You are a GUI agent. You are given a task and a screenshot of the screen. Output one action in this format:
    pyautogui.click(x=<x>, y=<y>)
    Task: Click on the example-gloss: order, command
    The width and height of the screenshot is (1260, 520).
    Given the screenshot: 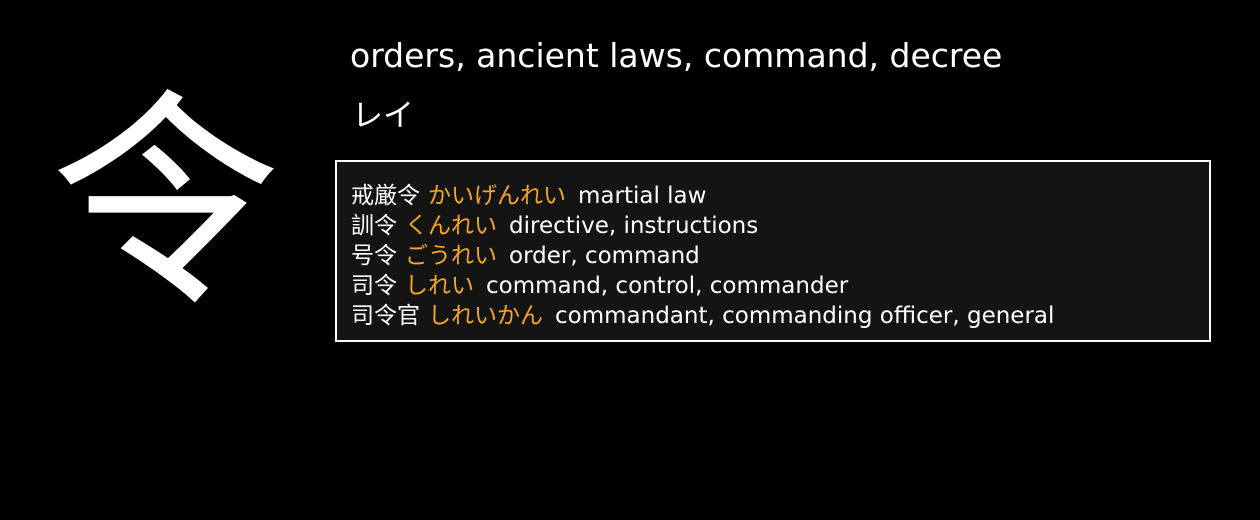 What is the action you would take?
    pyautogui.click(x=604, y=256)
    